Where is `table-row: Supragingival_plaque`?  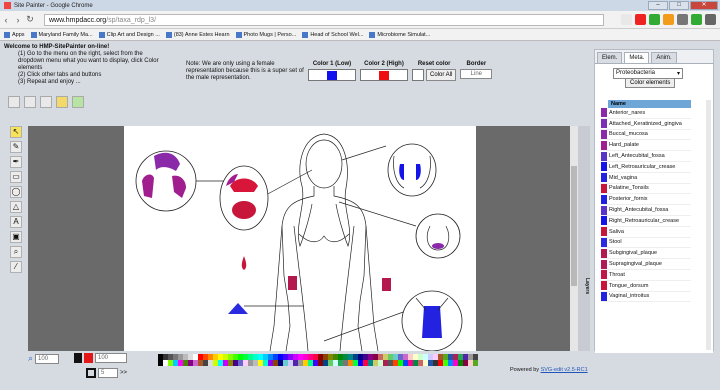 table-row: Supragingival_plaque is located at coordinates (646, 264).